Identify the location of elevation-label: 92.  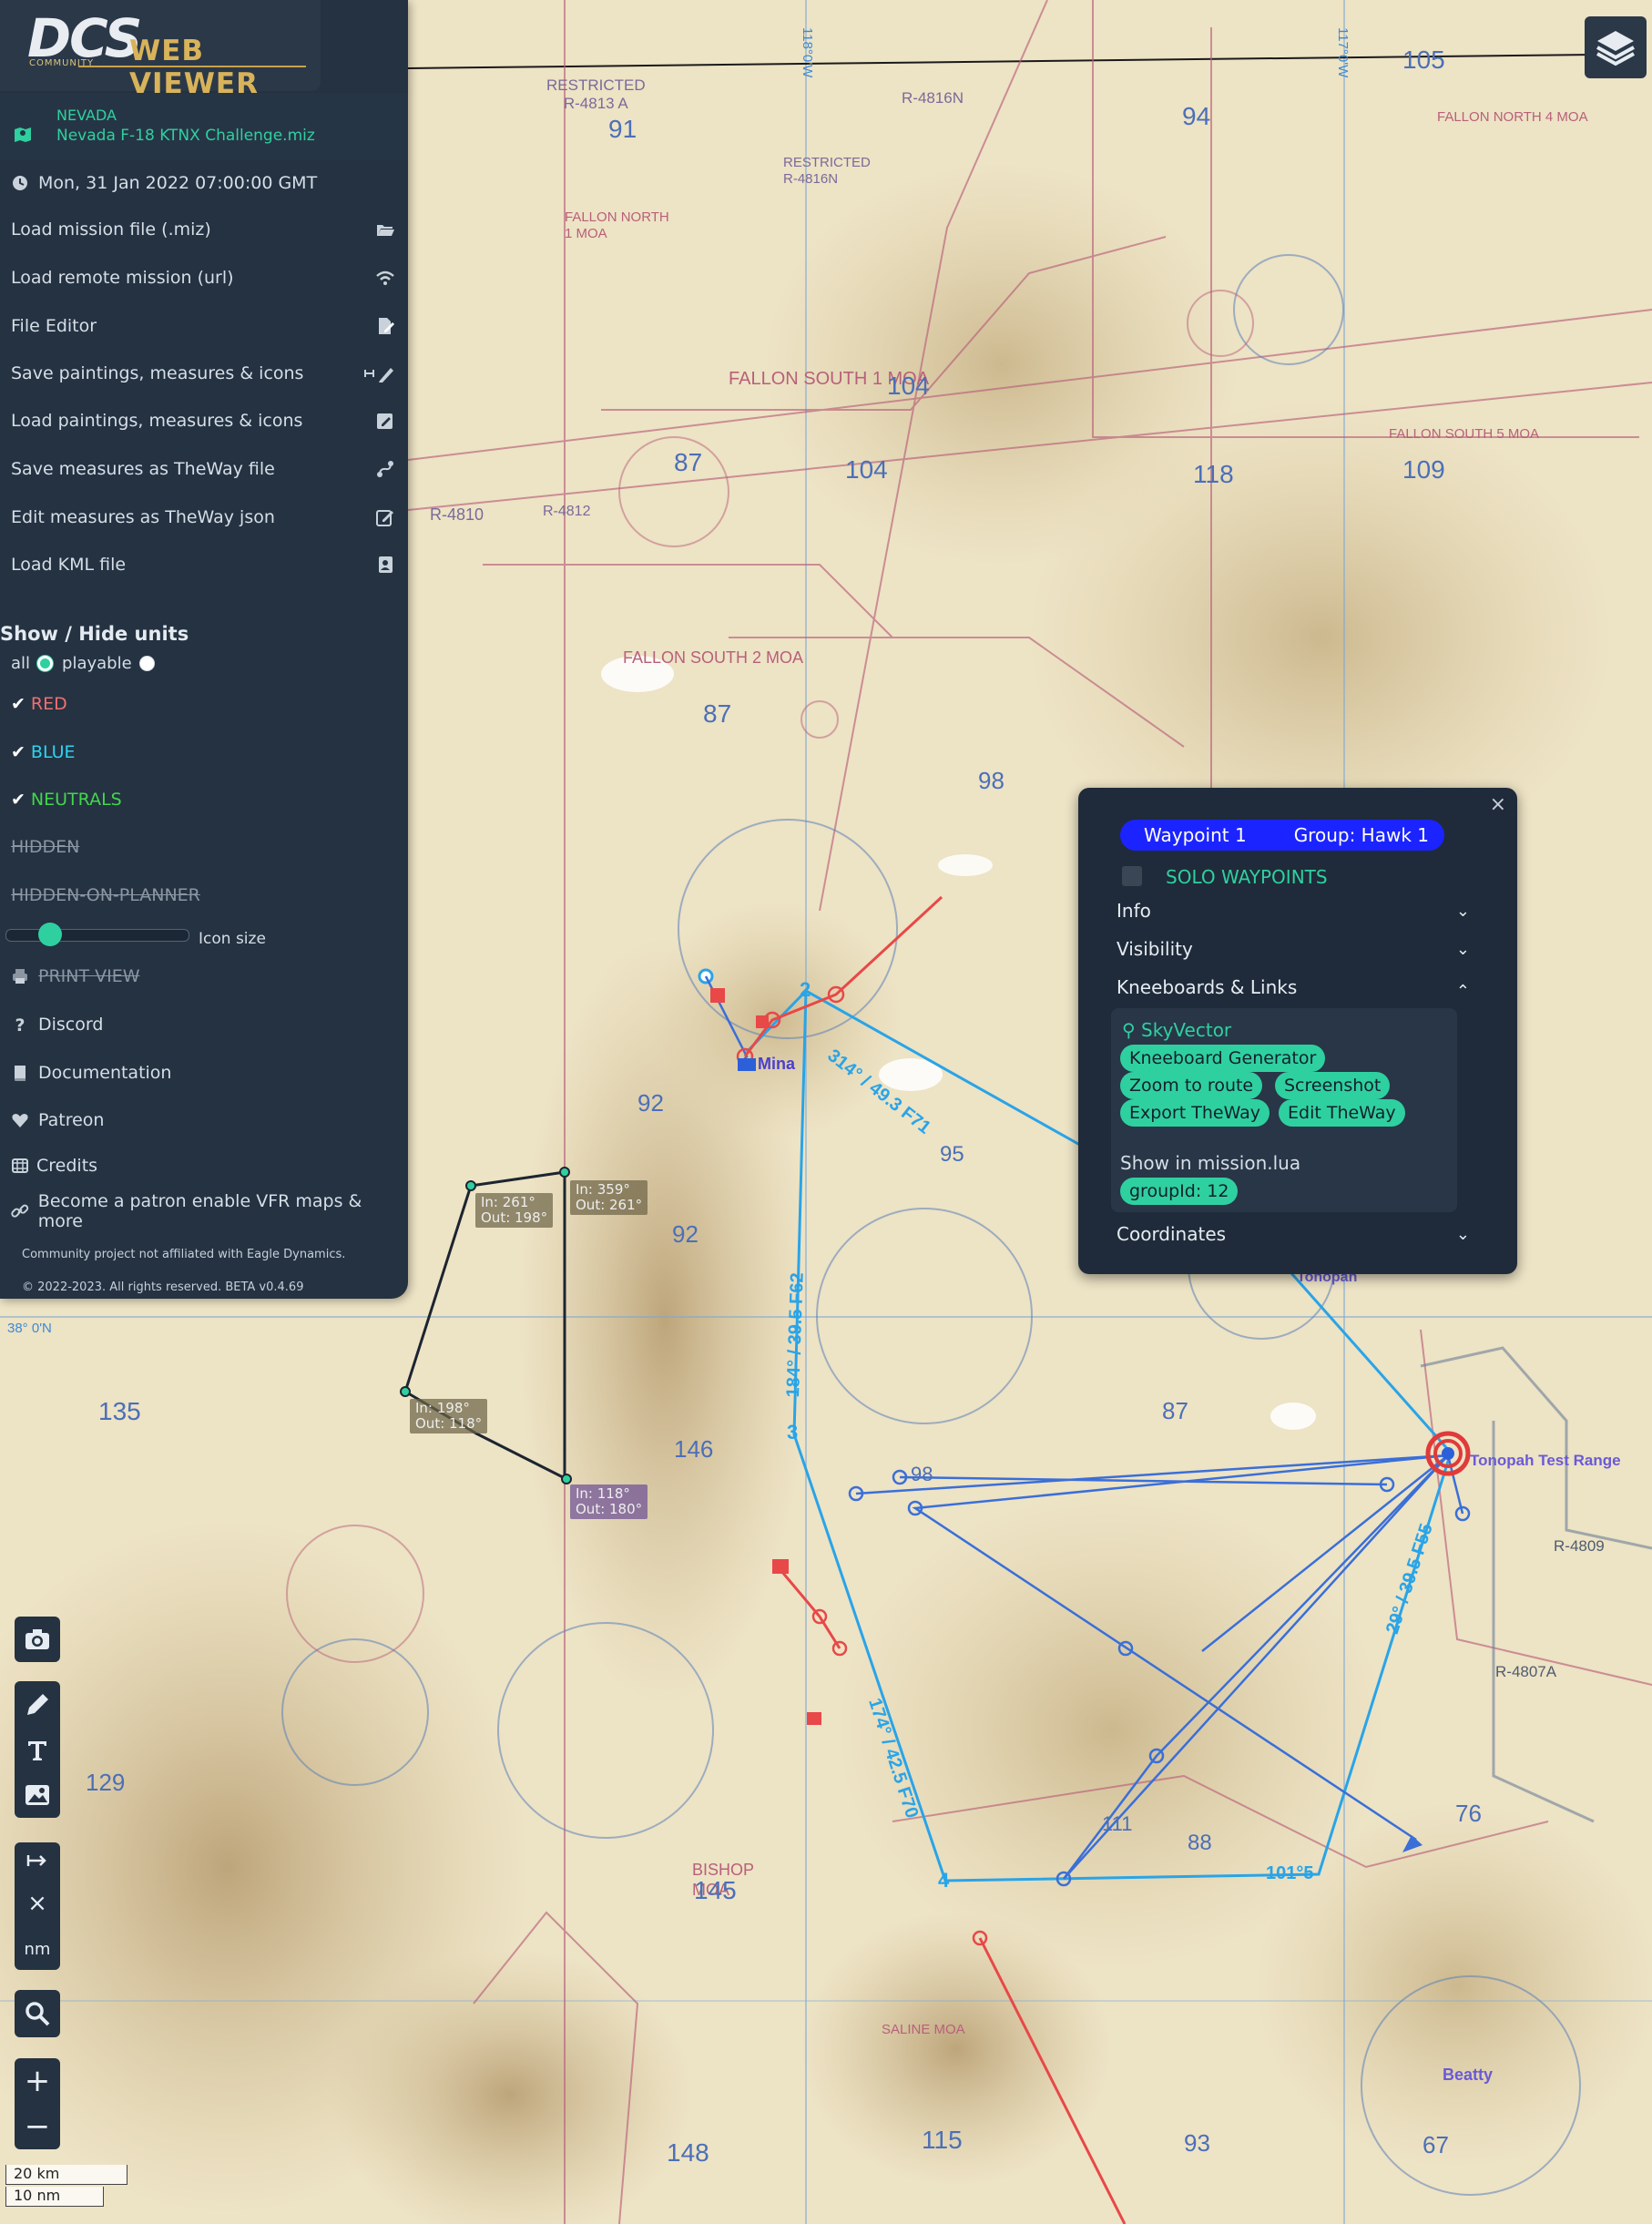
(650, 1103).